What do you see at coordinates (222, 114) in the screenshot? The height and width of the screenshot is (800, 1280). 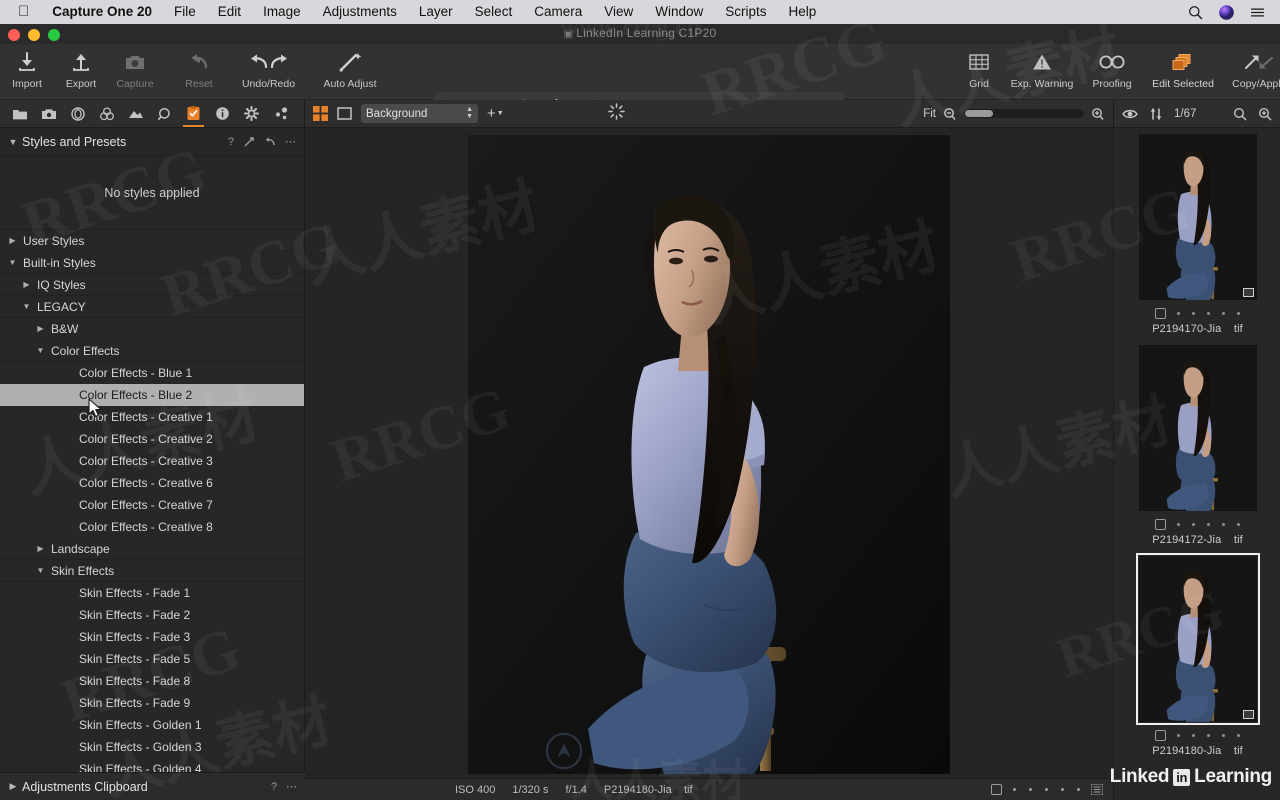 I see `tab-metadata` at bounding box center [222, 114].